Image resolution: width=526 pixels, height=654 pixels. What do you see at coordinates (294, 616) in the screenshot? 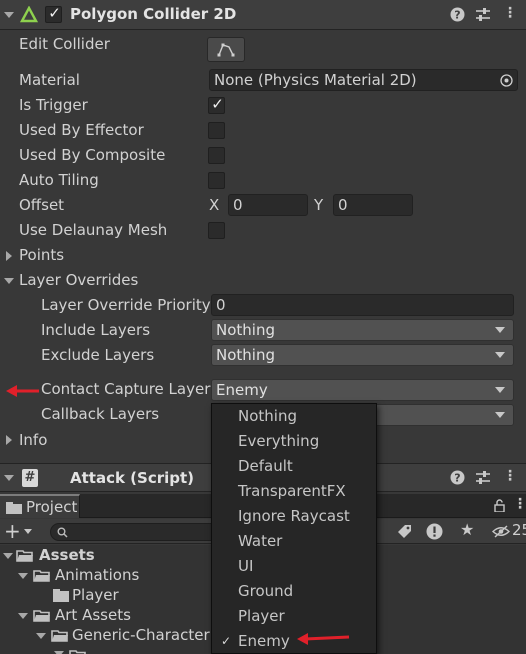
I see `menu-item-player: Player` at bounding box center [294, 616].